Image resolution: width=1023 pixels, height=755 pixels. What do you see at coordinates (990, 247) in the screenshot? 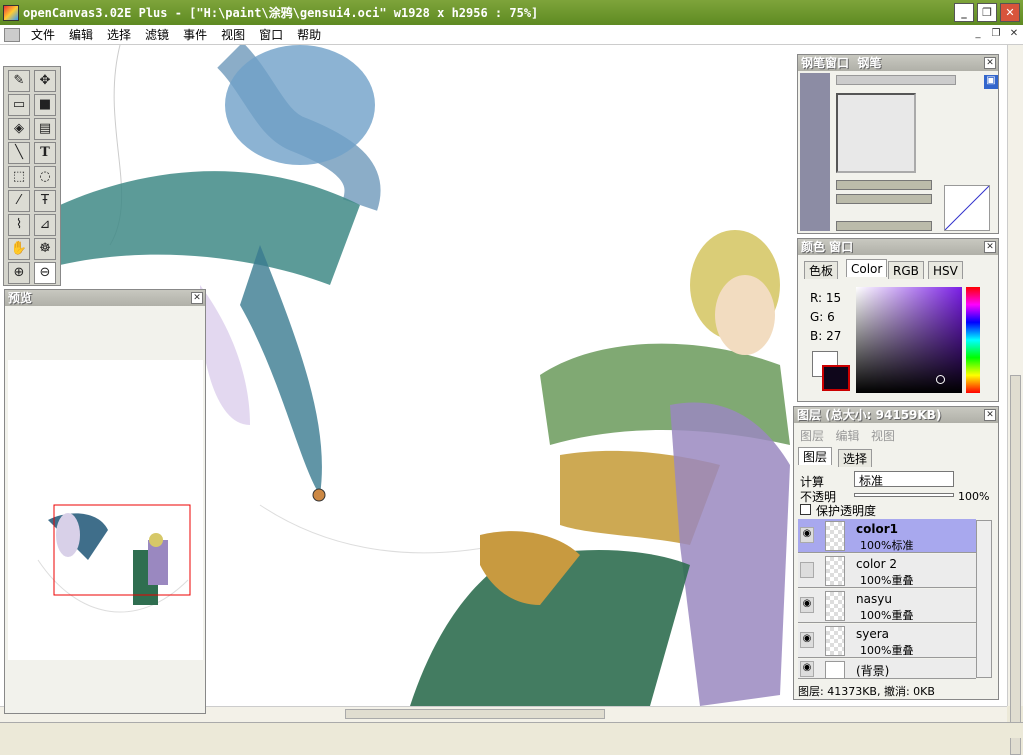
I see `color-close-icon: ✕` at bounding box center [990, 247].